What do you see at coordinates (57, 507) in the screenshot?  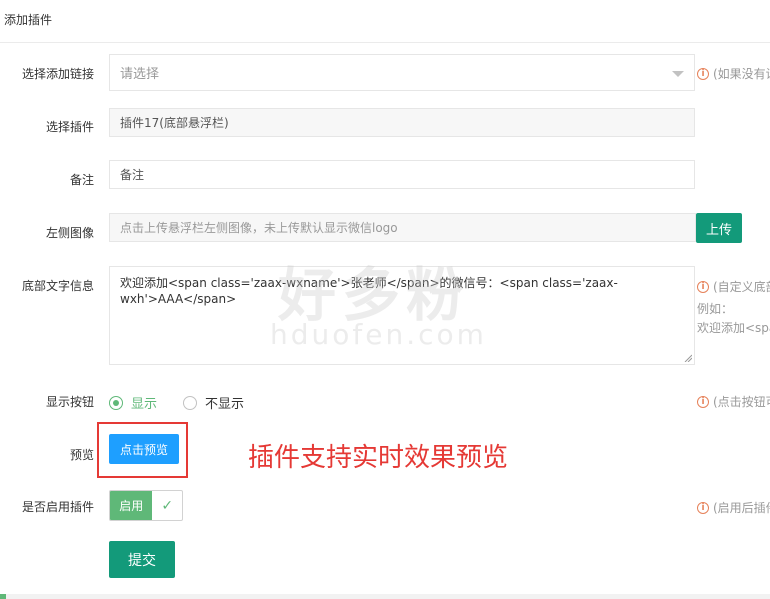 I see `enable-label: 是否启用插件` at bounding box center [57, 507].